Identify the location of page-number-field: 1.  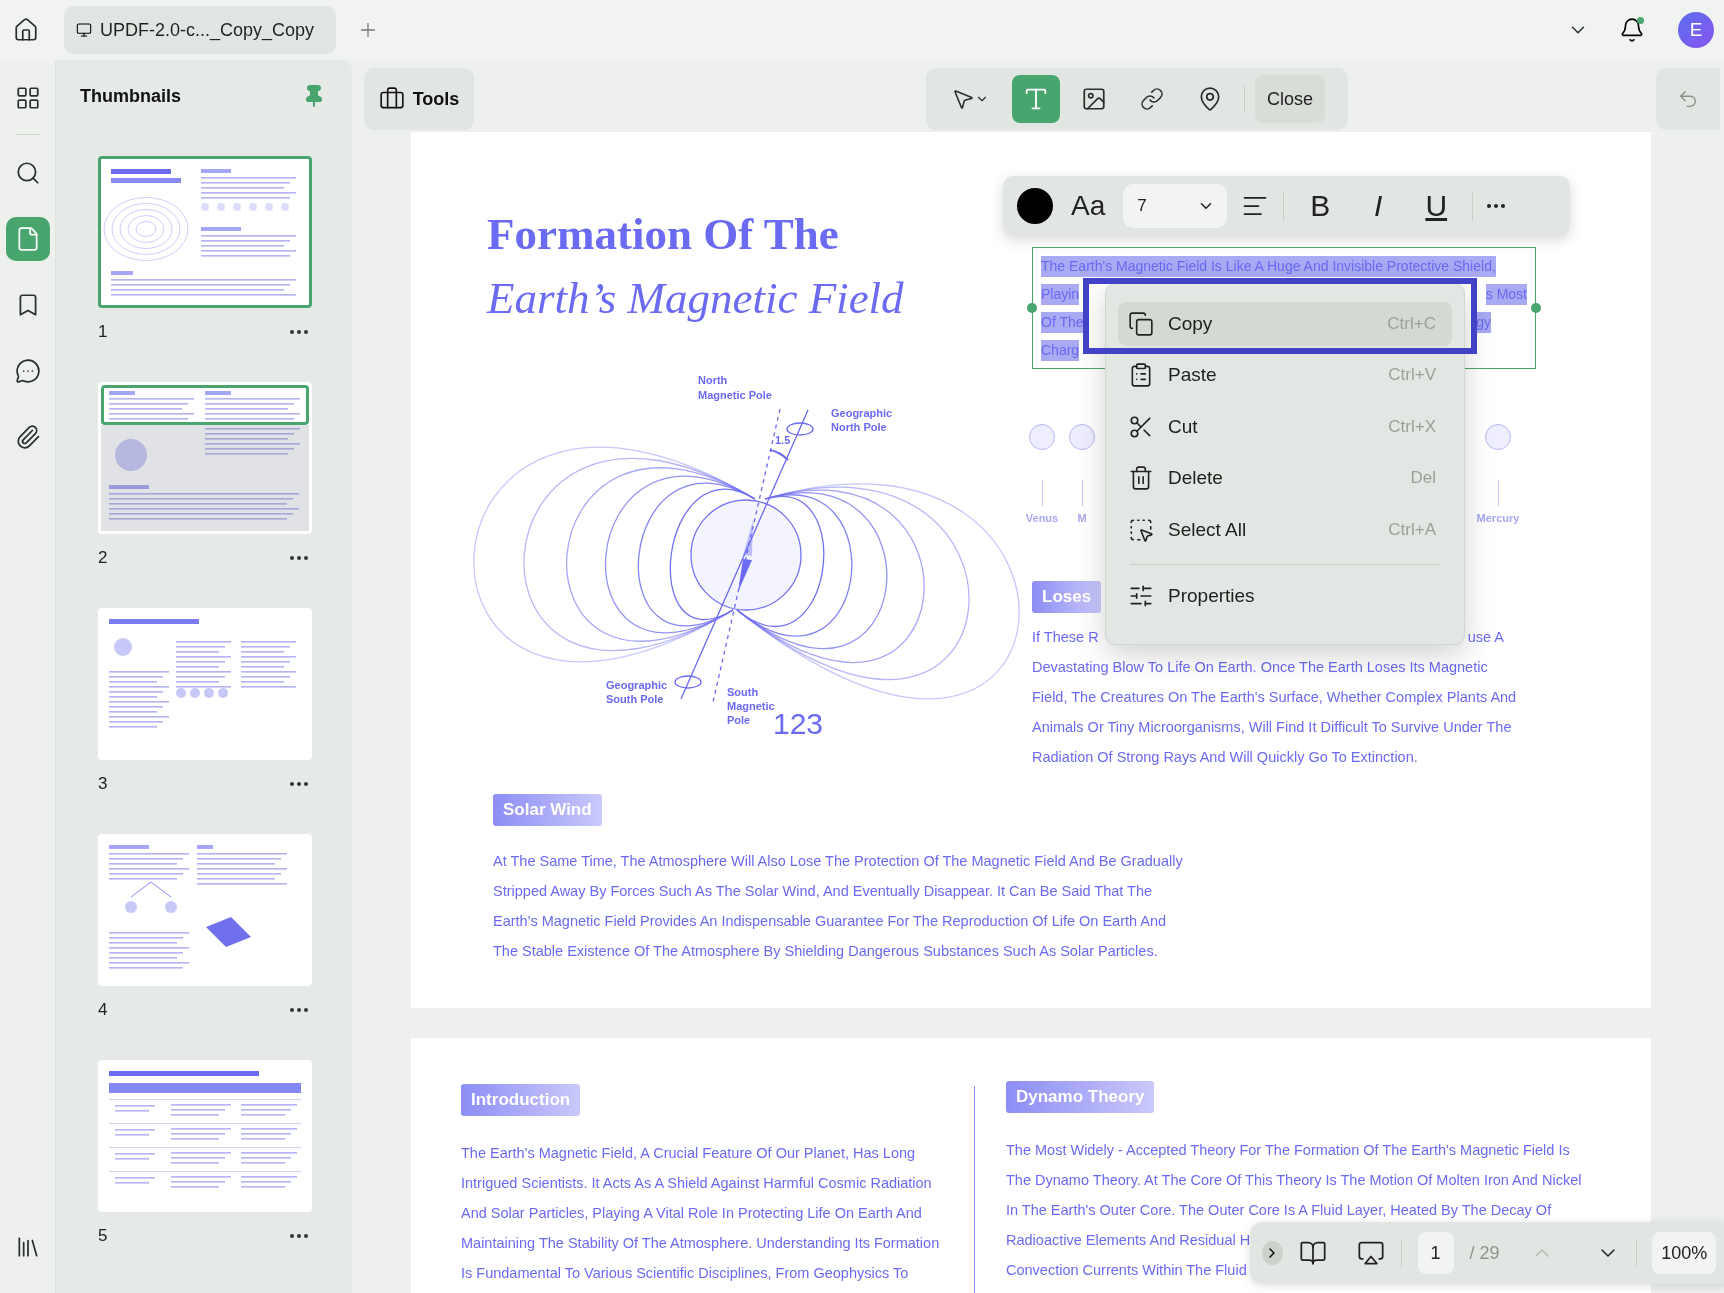
(1435, 1253).